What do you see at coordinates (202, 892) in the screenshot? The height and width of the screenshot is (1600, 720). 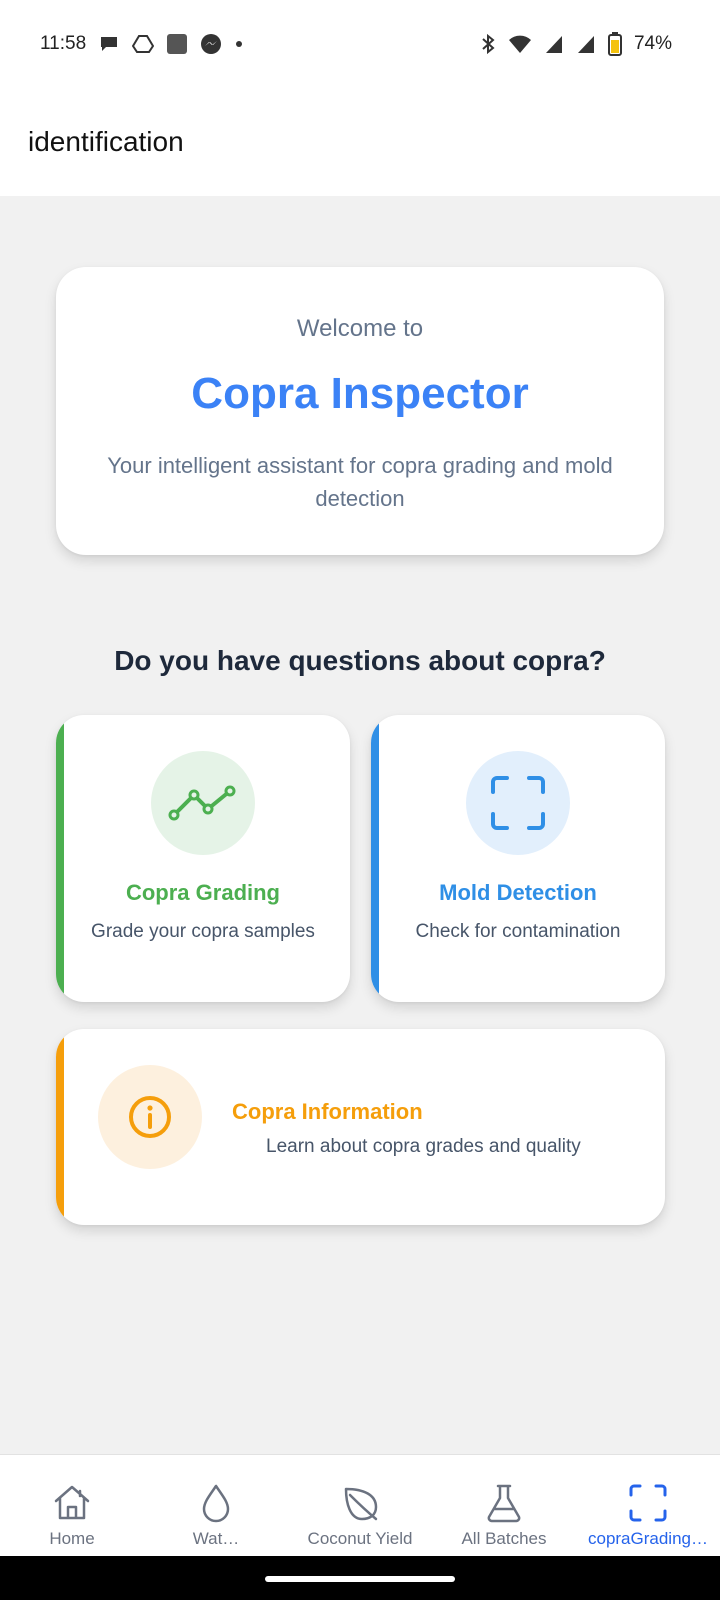 I see `card-title: Copra Grading` at bounding box center [202, 892].